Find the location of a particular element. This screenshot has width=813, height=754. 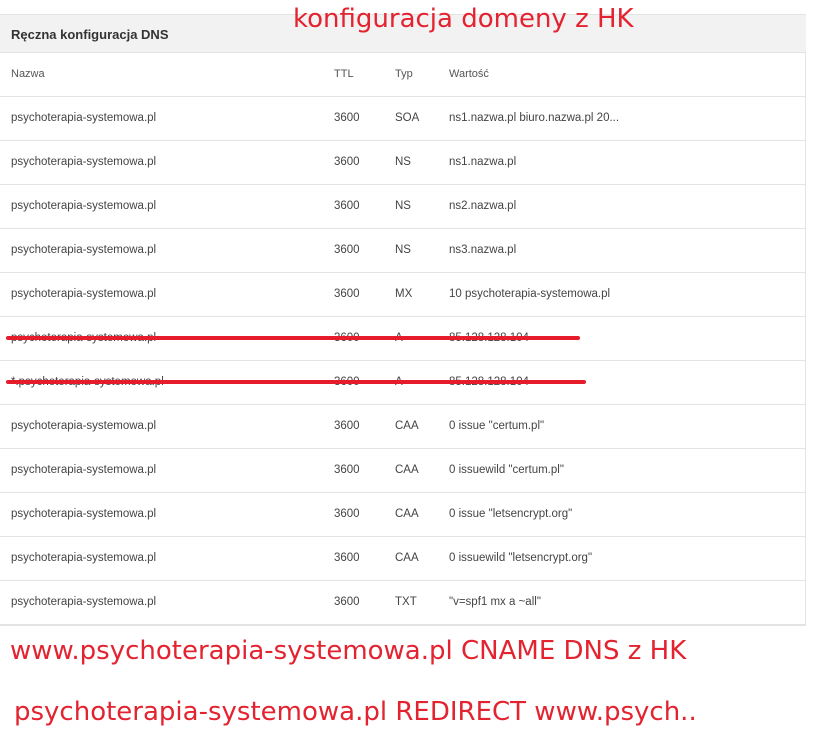

record-value: 0 issuewild "letsencrypt.org" is located at coordinates (521, 558).